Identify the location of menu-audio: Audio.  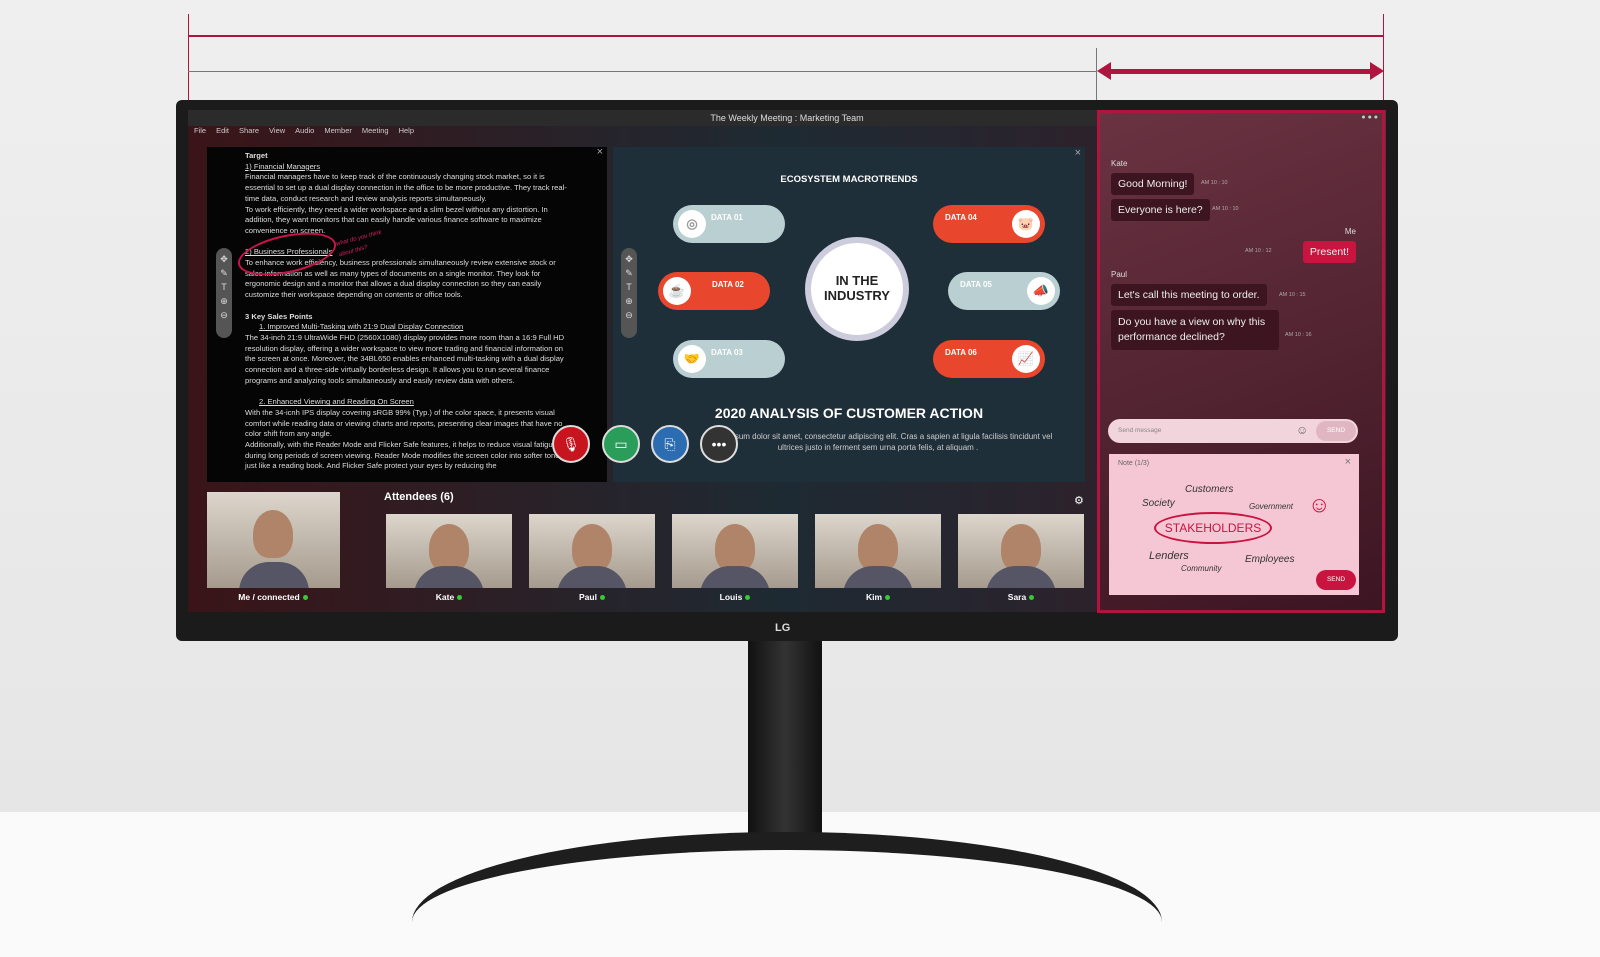
(304, 132).